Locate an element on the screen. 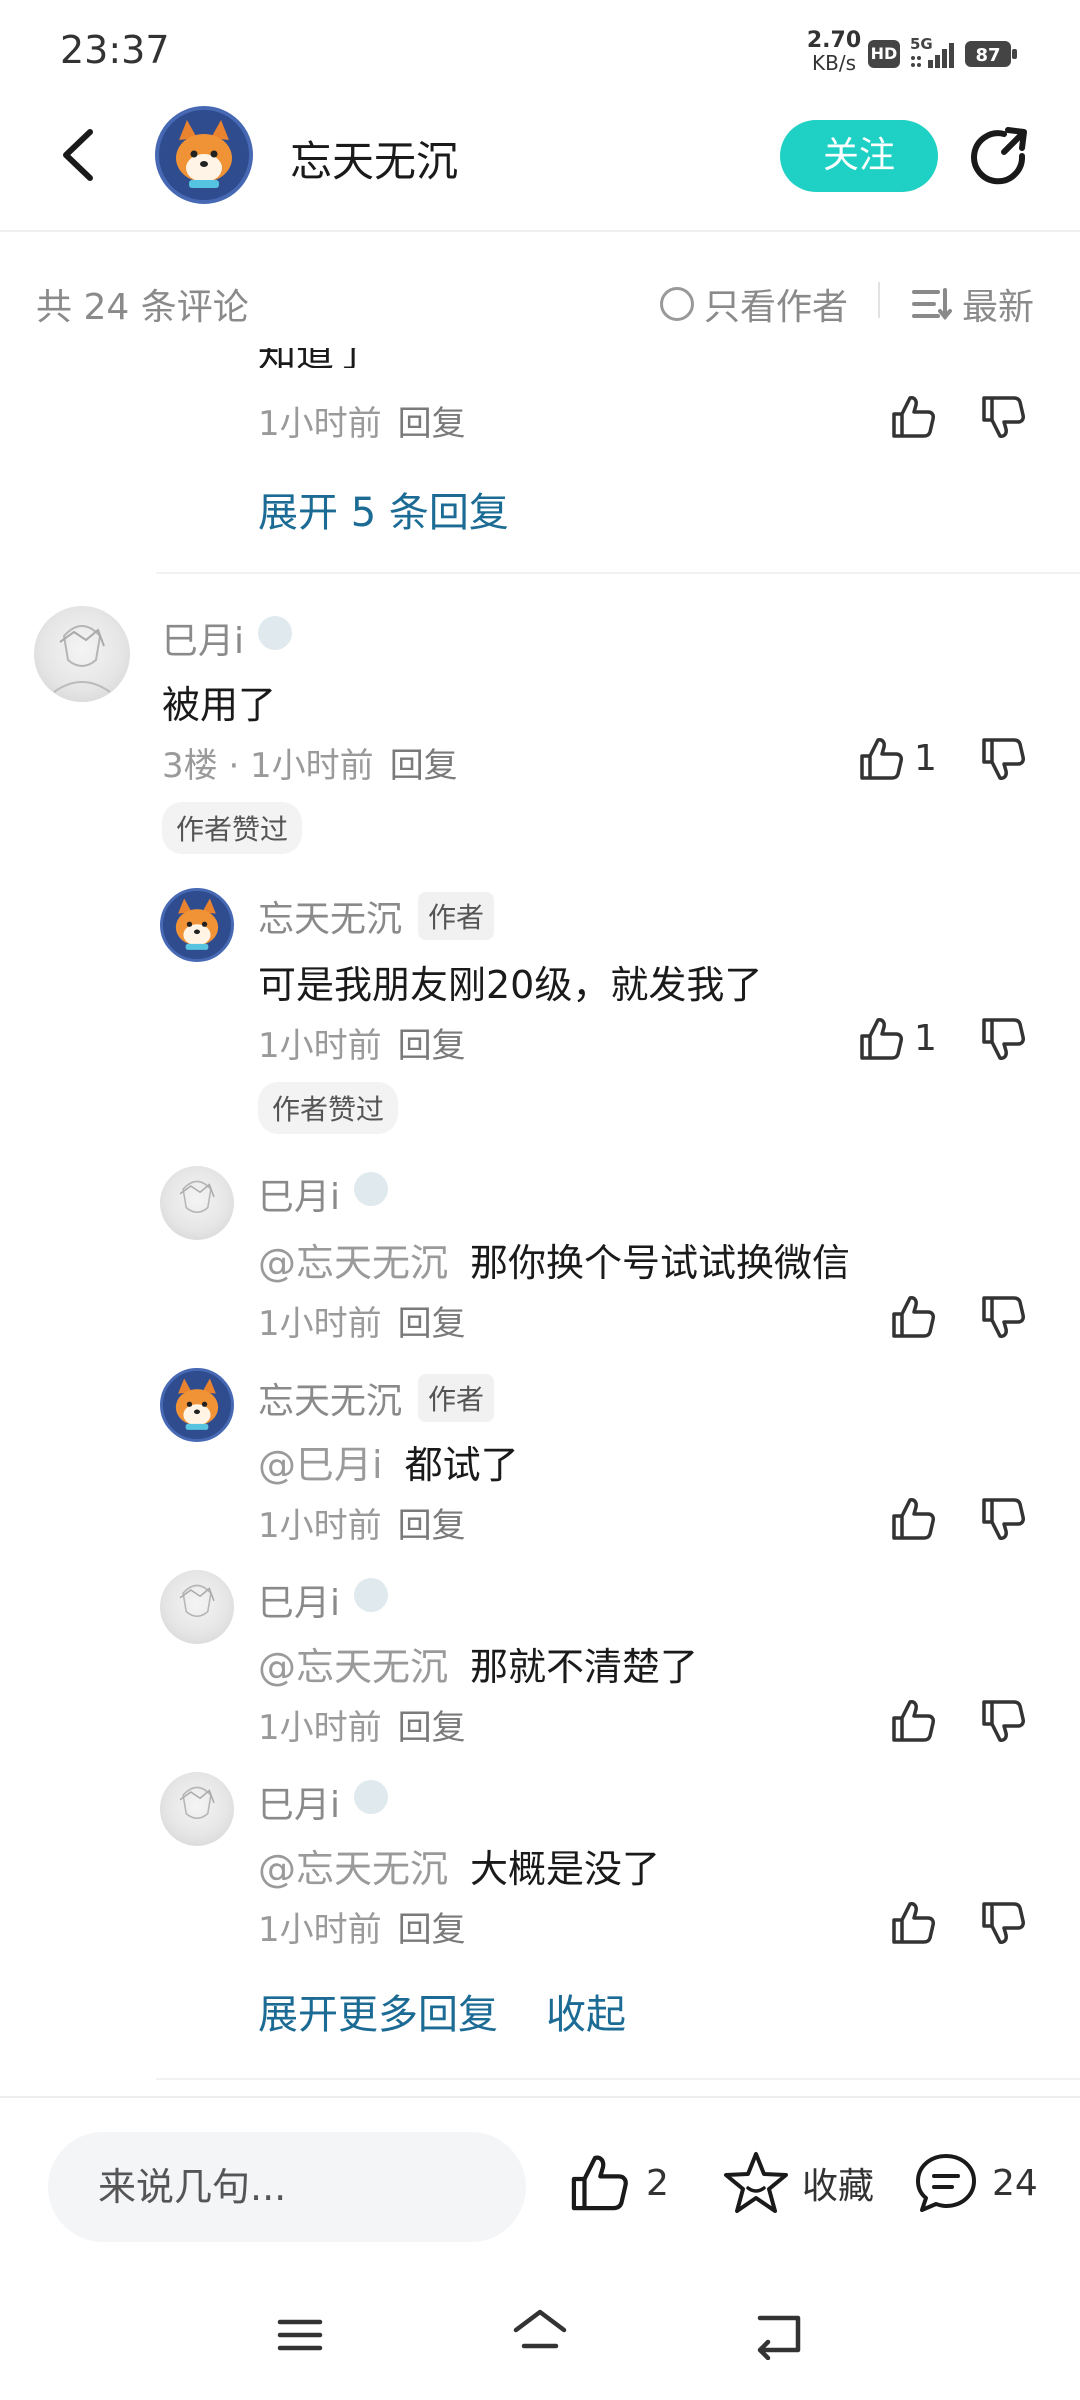 The height and width of the screenshot is (2400, 1080). share-icon is located at coordinates (1001, 157).